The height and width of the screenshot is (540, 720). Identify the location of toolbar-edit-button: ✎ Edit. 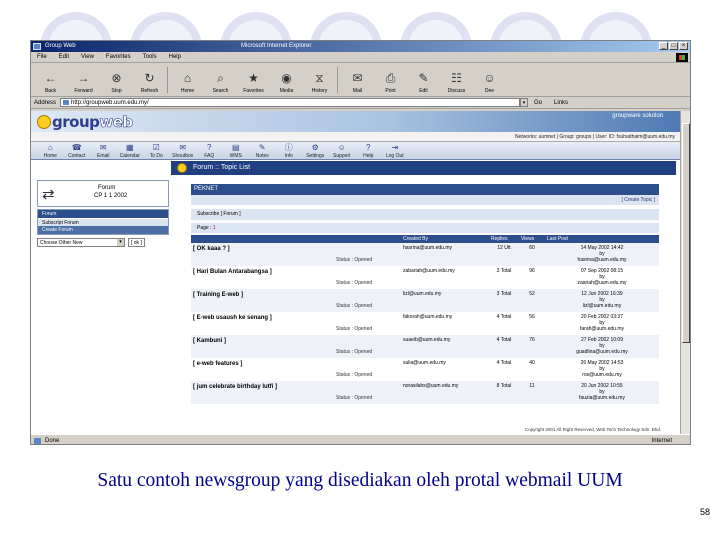
(423, 83).